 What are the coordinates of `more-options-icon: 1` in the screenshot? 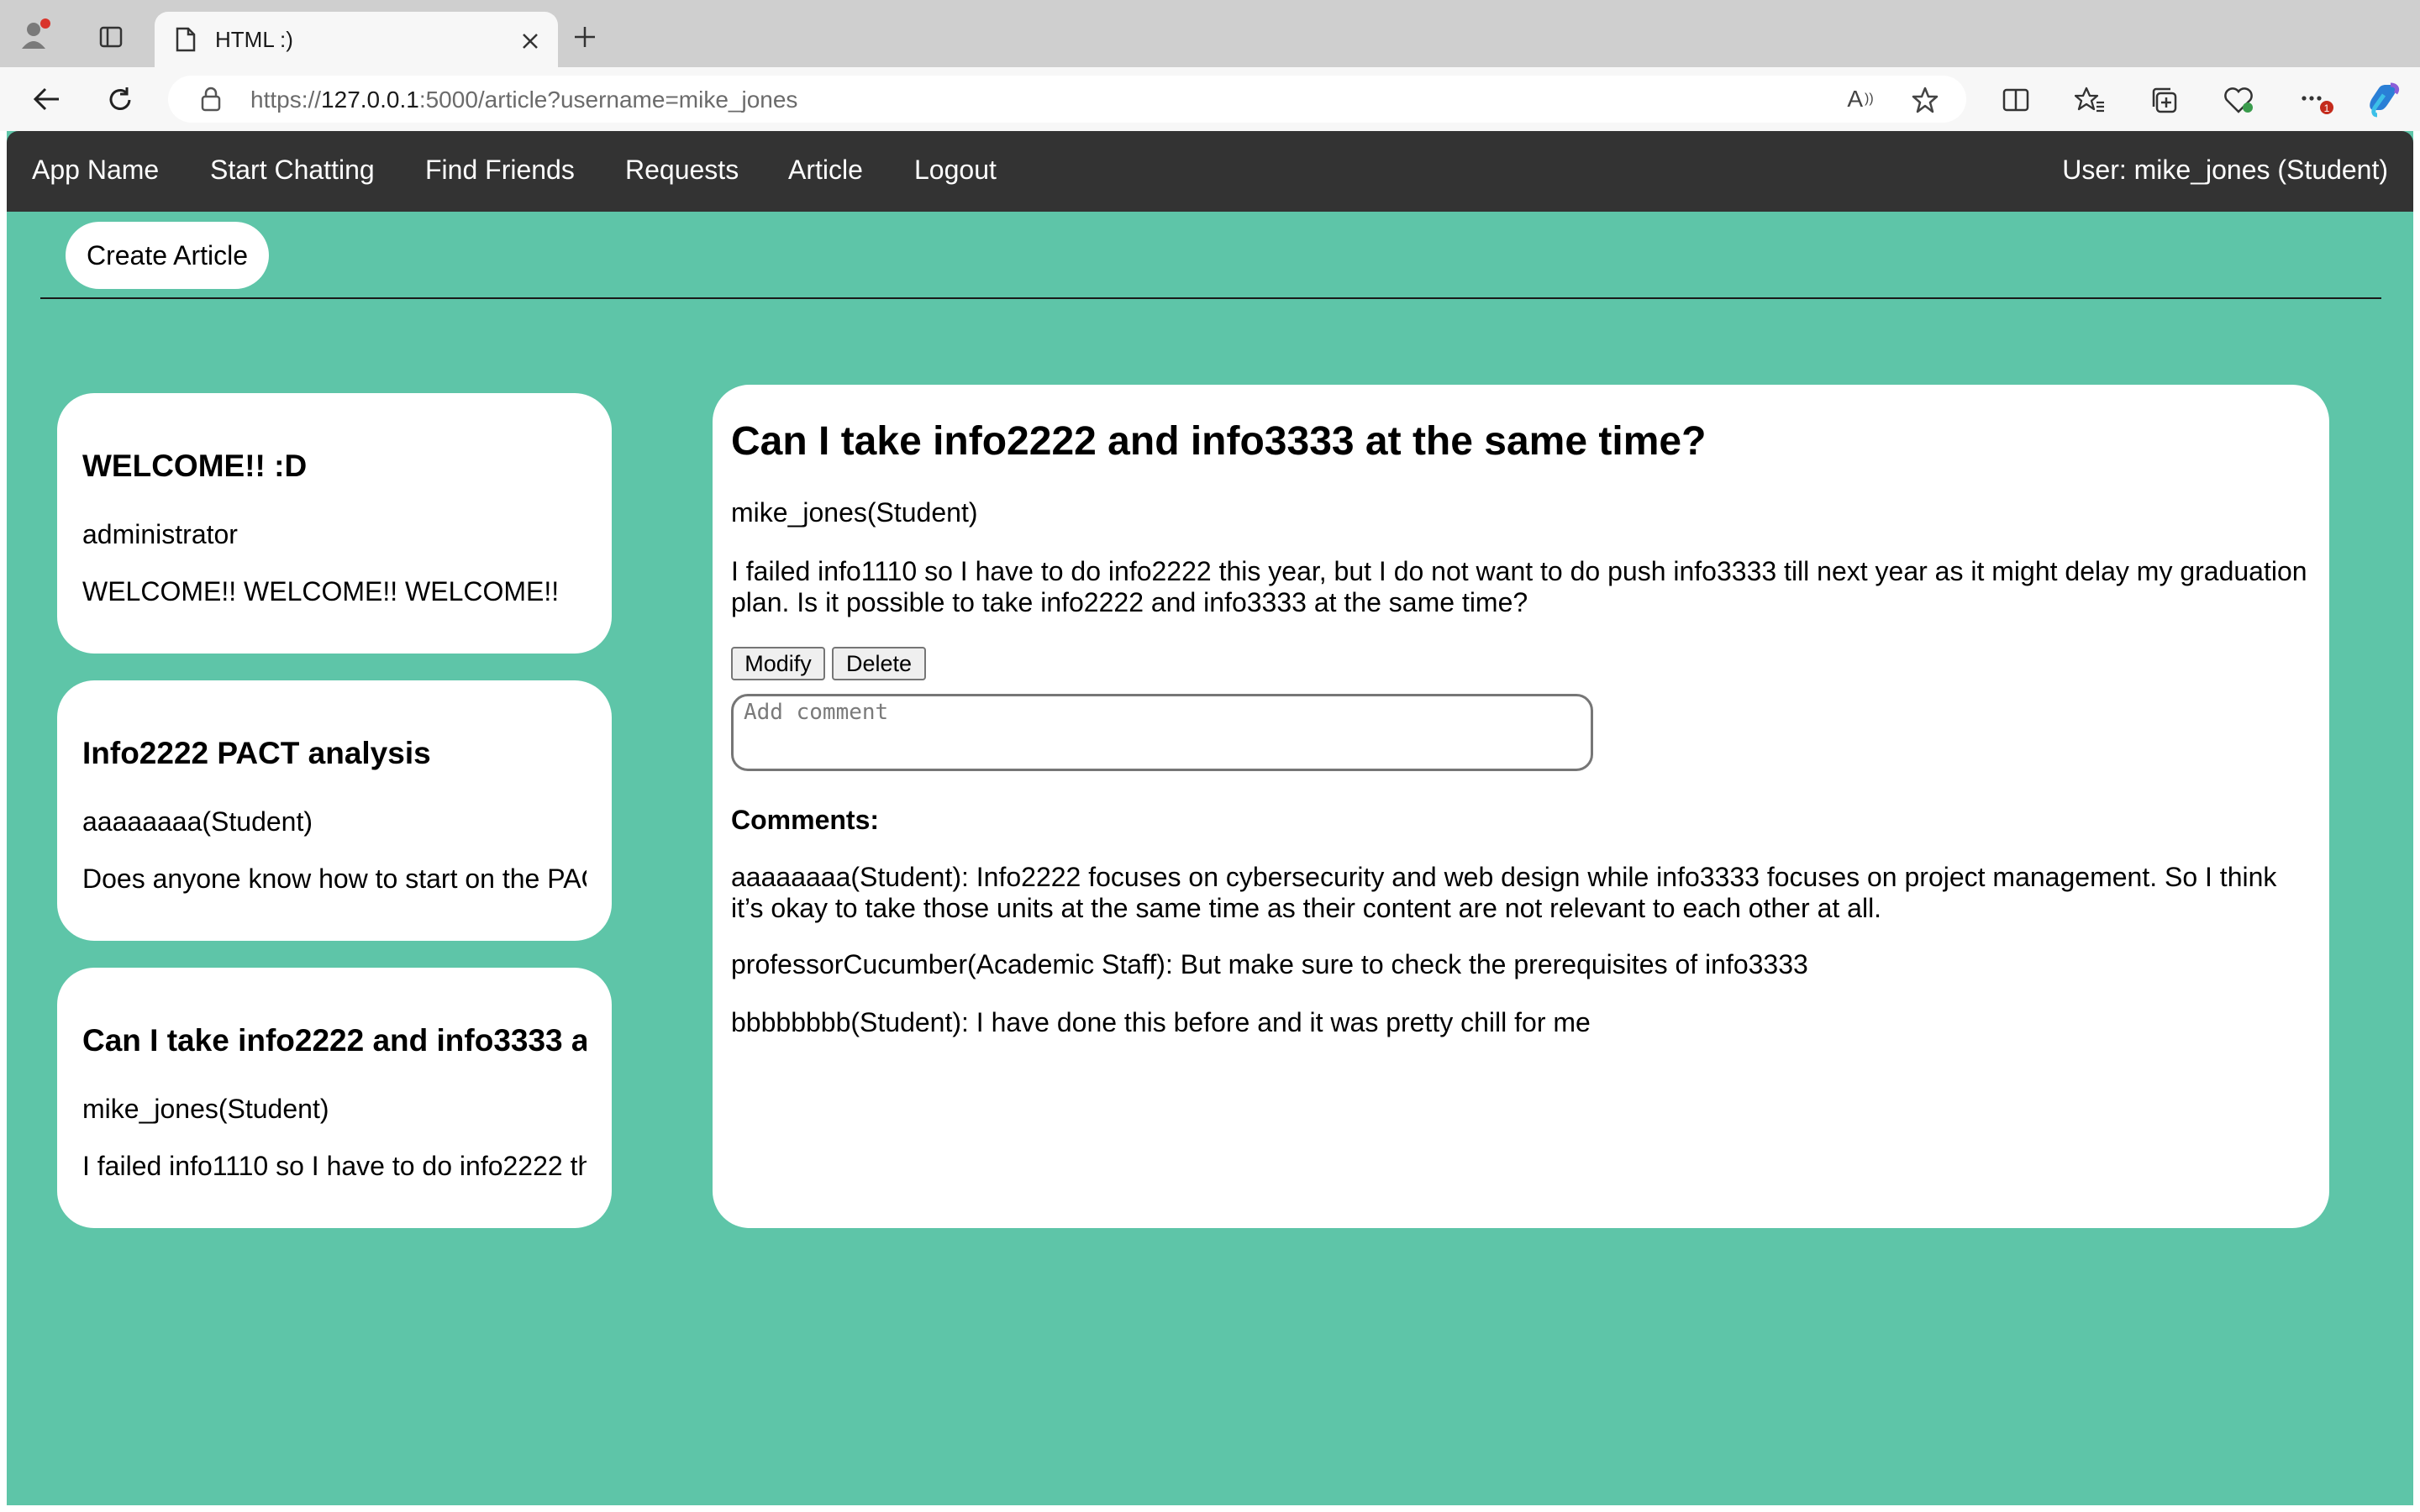 It's located at (2316, 100).